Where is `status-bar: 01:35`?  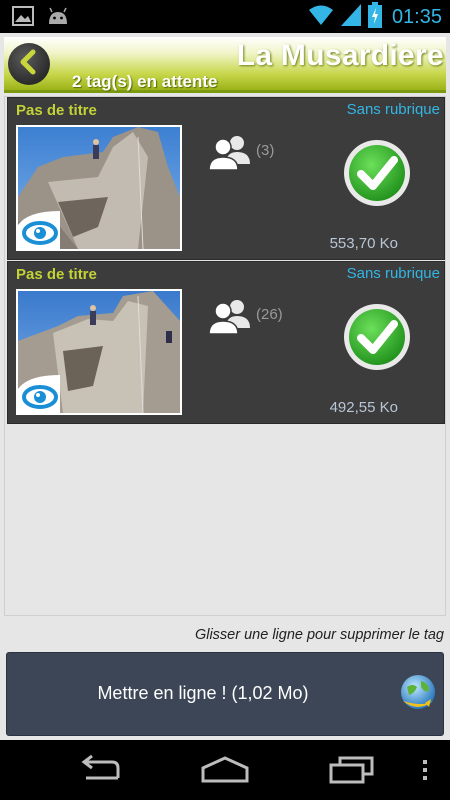 status-bar: 01:35 is located at coordinates (225, 16).